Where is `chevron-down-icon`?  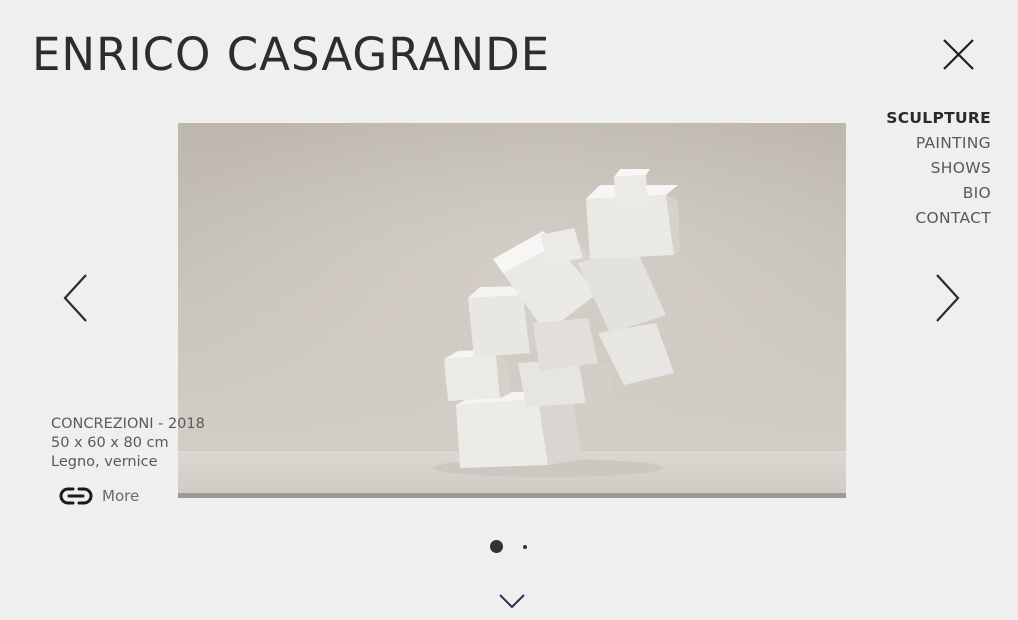 chevron-down-icon is located at coordinates (512, 601).